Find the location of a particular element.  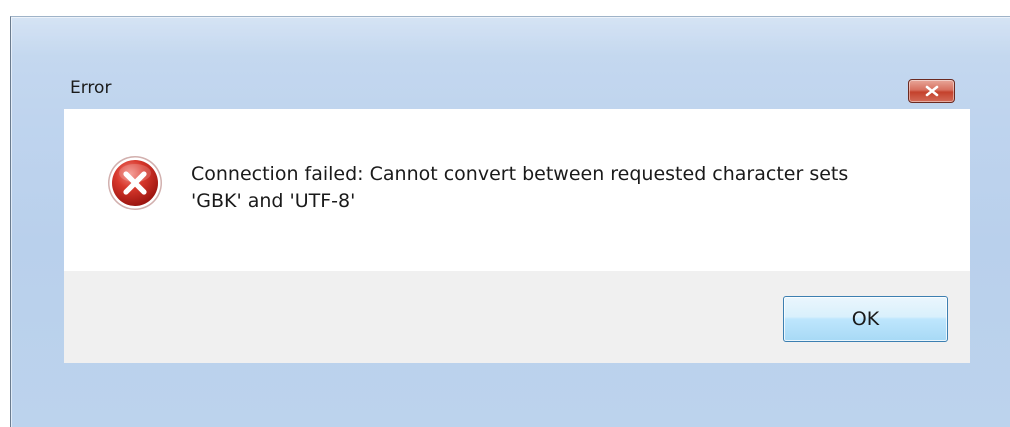

dialog-title: Error is located at coordinates (91, 88).